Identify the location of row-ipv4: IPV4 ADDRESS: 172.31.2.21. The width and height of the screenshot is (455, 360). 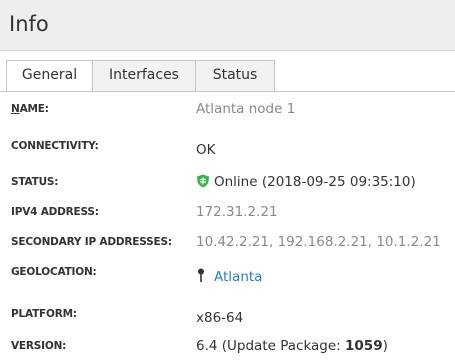
(227, 212).